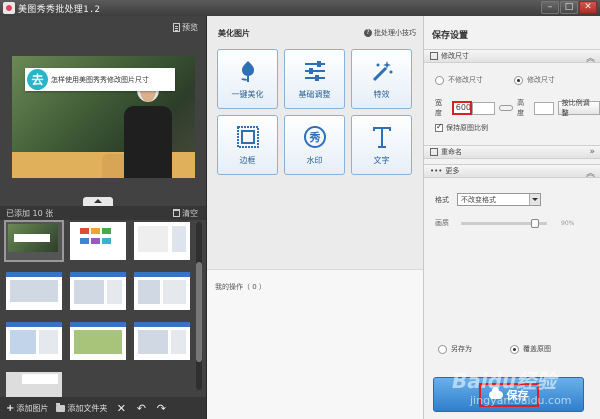 The height and width of the screenshot is (419, 600). Describe the element at coordinates (30, 213) in the screenshot. I see `added-count: 已添加 10 张` at that location.